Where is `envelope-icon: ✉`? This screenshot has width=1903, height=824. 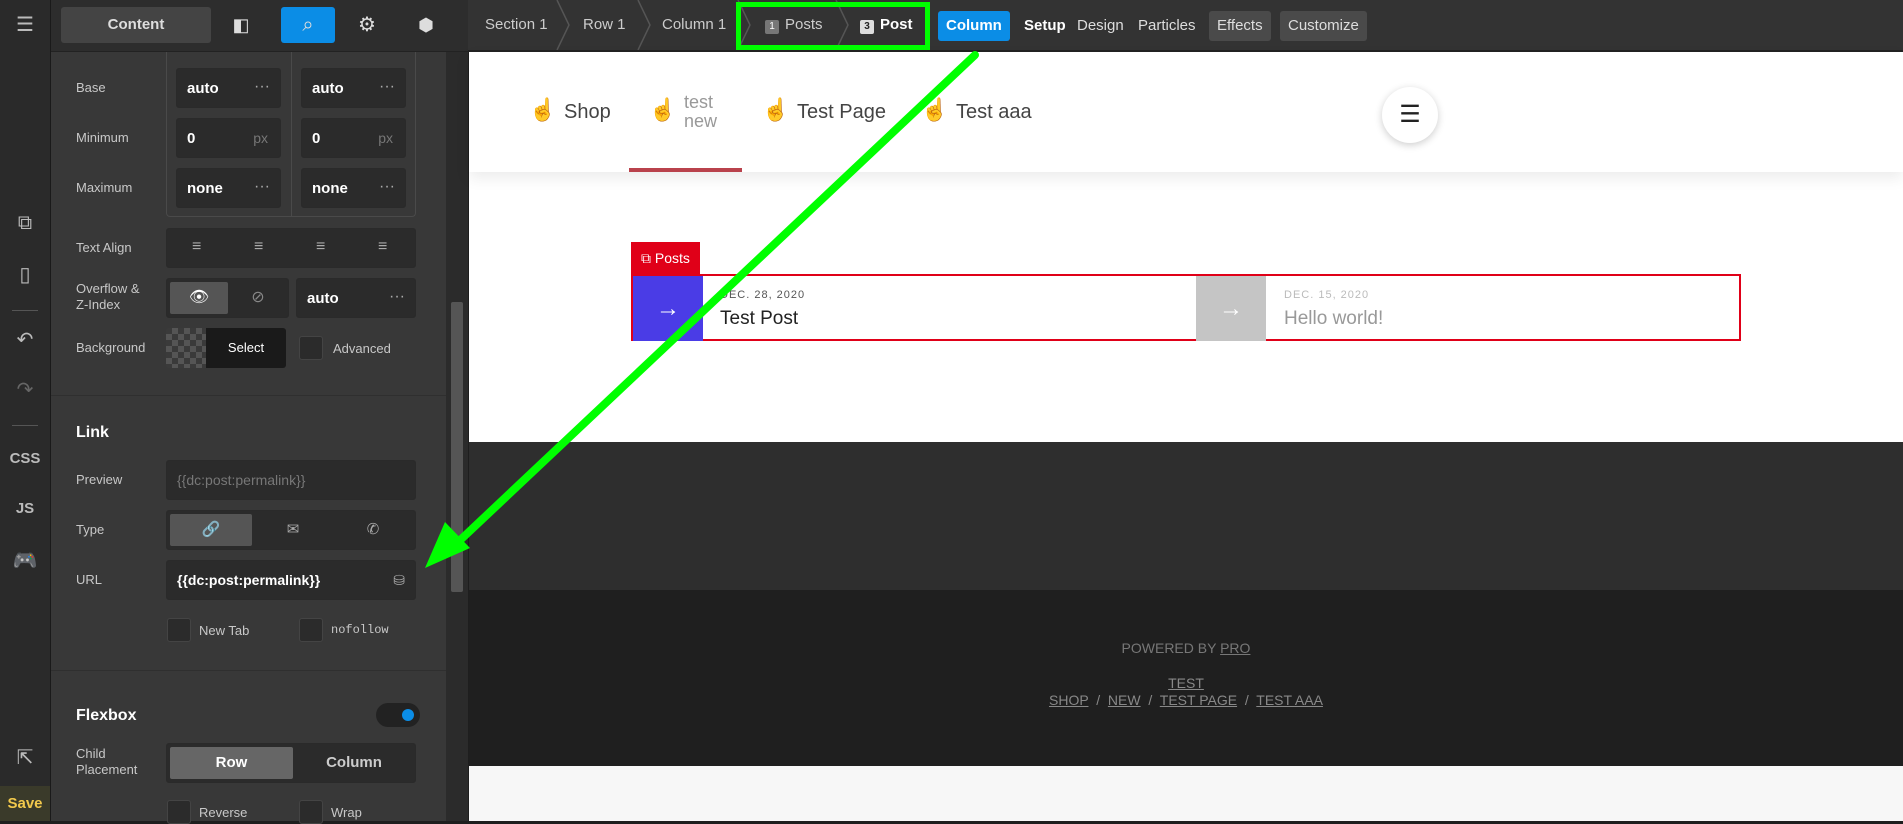 envelope-icon: ✉ is located at coordinates (293, 530).